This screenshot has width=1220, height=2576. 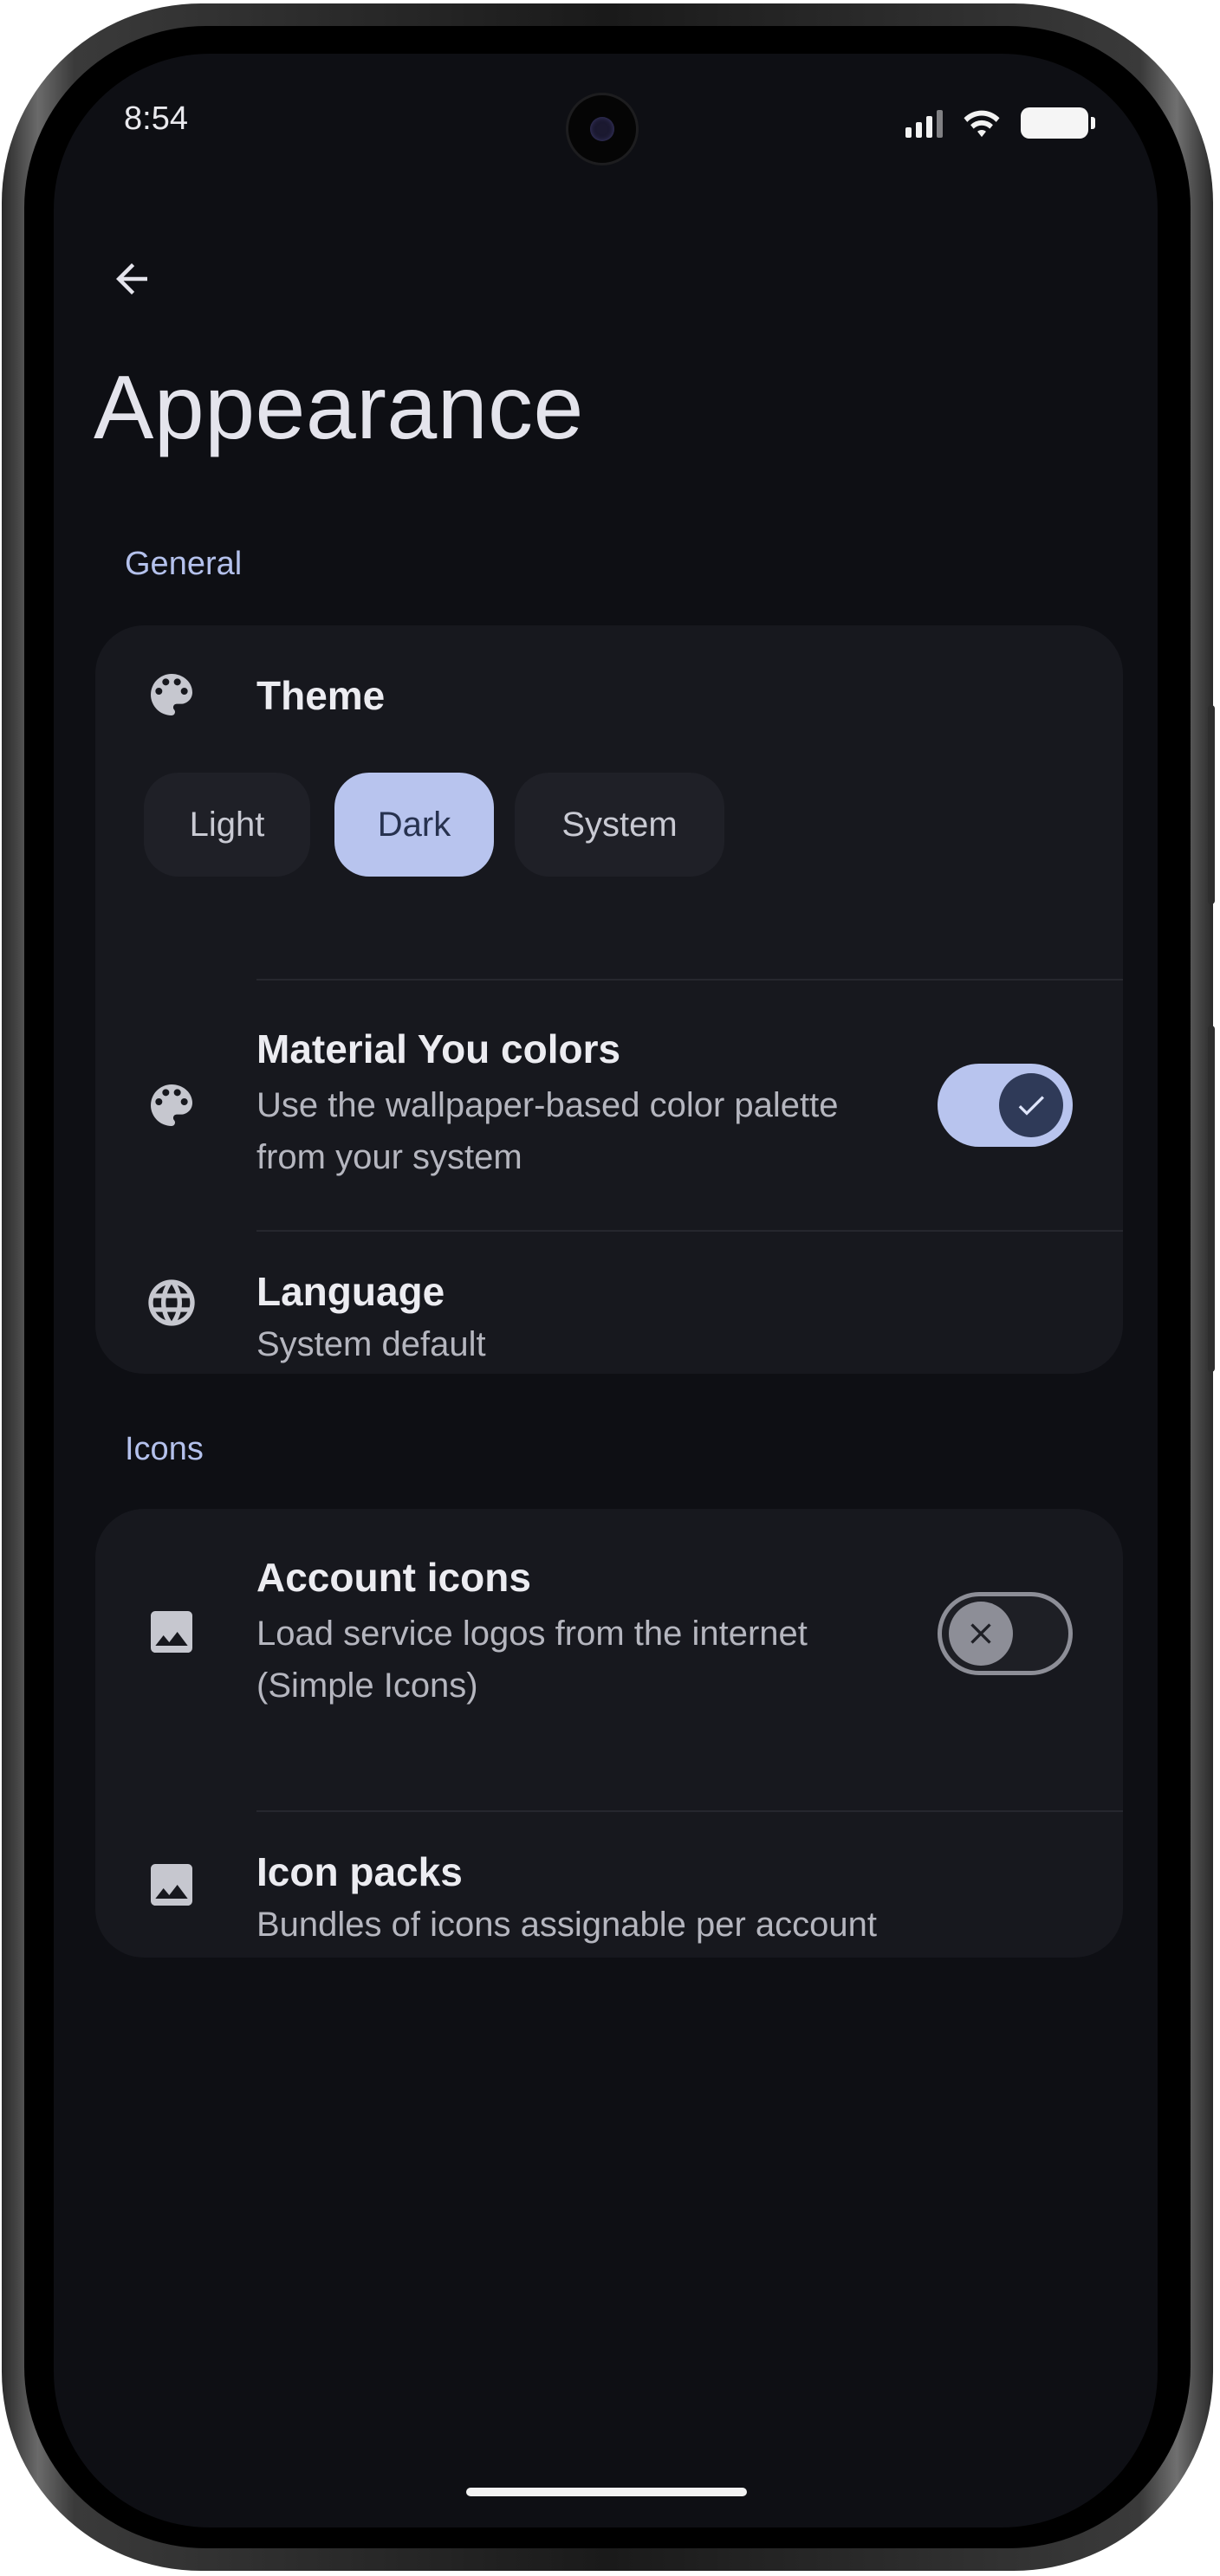 I want to click on front-camera, so click(x=602, y=129).